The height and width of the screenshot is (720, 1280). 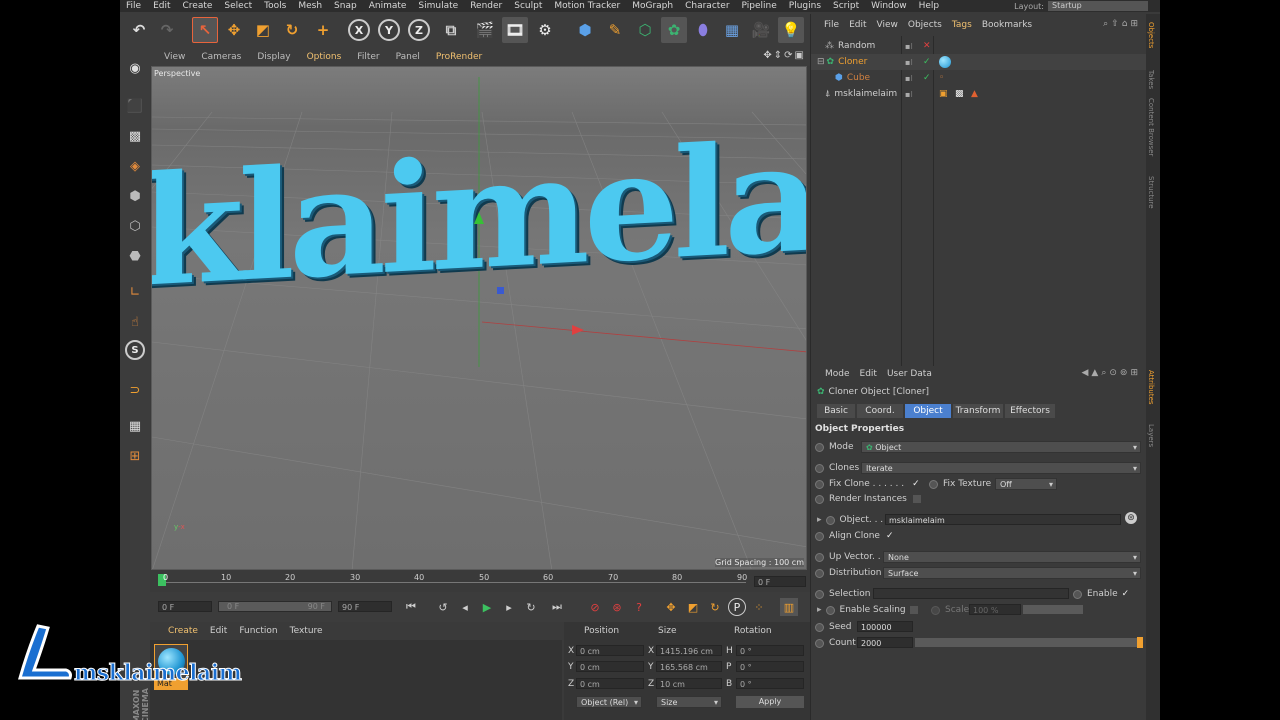 What do you see at coordinates (732, 30) in the screenshot?
I see `floor-icon: ▦` at bounding box center [732, 30].